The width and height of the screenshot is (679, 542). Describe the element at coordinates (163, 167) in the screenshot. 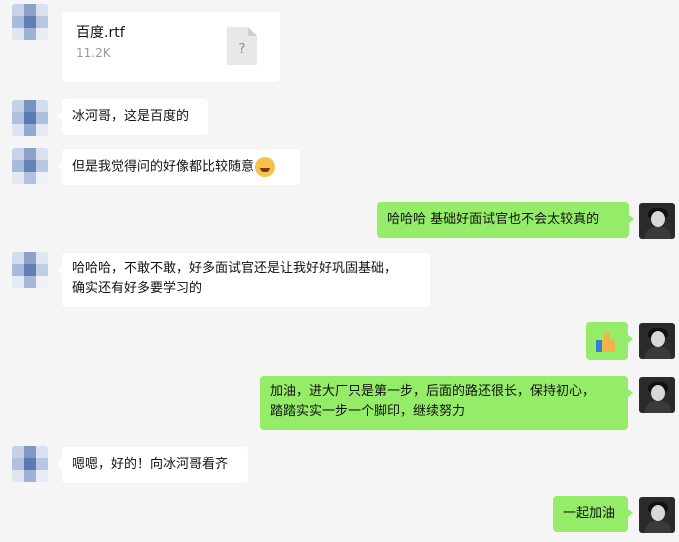

I see `message-text: 但是我觉得问的好像都比较随意` at that location.